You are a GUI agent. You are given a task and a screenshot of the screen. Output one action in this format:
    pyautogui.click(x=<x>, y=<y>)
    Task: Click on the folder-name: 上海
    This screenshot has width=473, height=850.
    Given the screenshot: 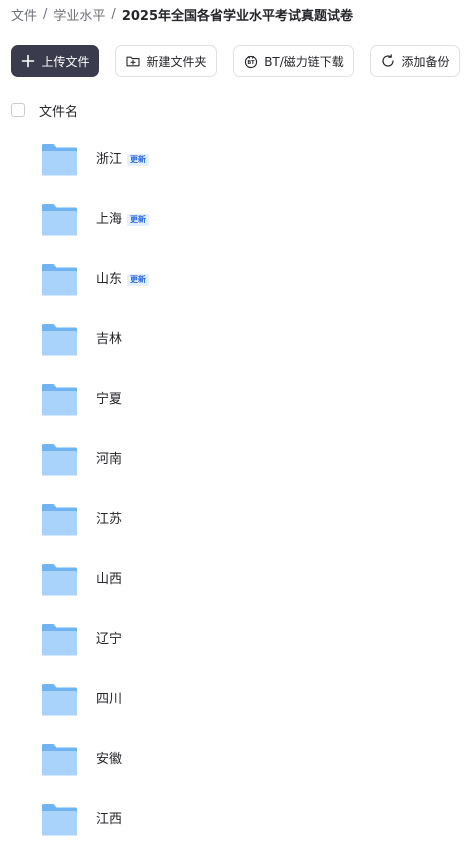 What is the action you would take?
    pyautogui.click(x=109, y=220)
    